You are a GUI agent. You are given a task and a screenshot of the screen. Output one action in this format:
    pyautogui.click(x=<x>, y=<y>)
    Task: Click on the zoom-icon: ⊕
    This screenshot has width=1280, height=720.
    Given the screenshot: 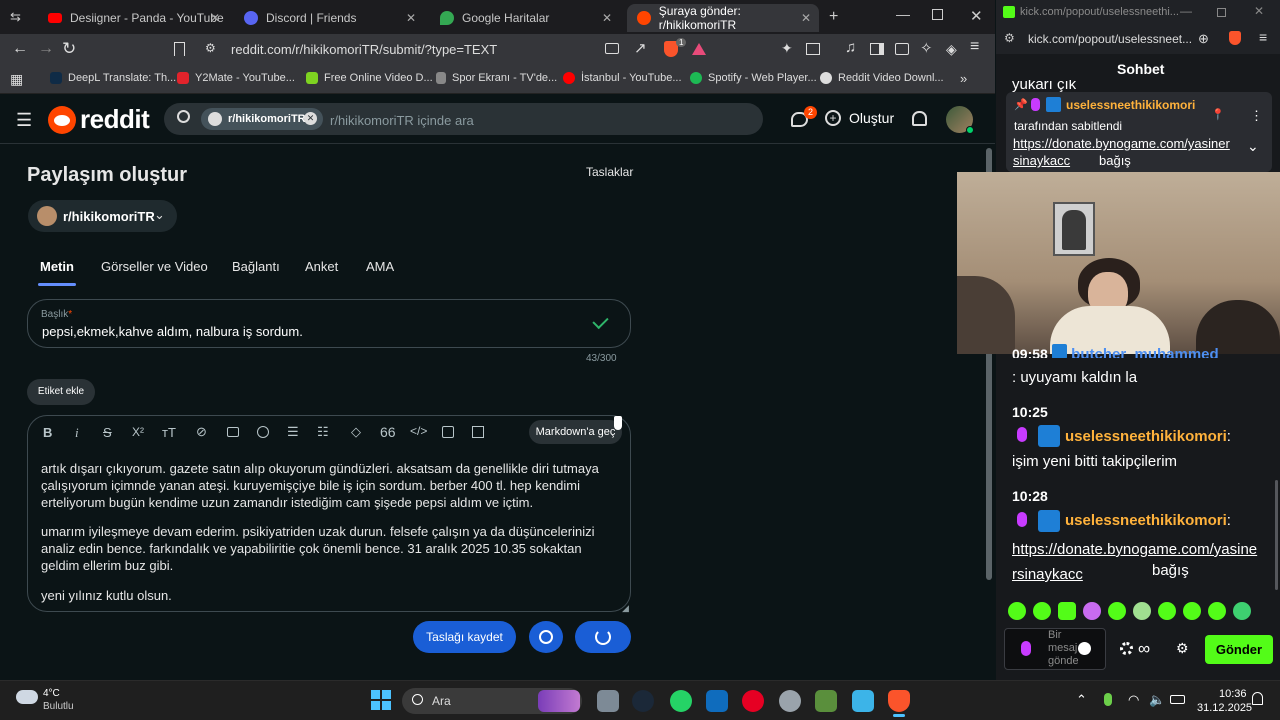 What is the action you would take?
    pyautogui.click(x=1203, y=39)
    